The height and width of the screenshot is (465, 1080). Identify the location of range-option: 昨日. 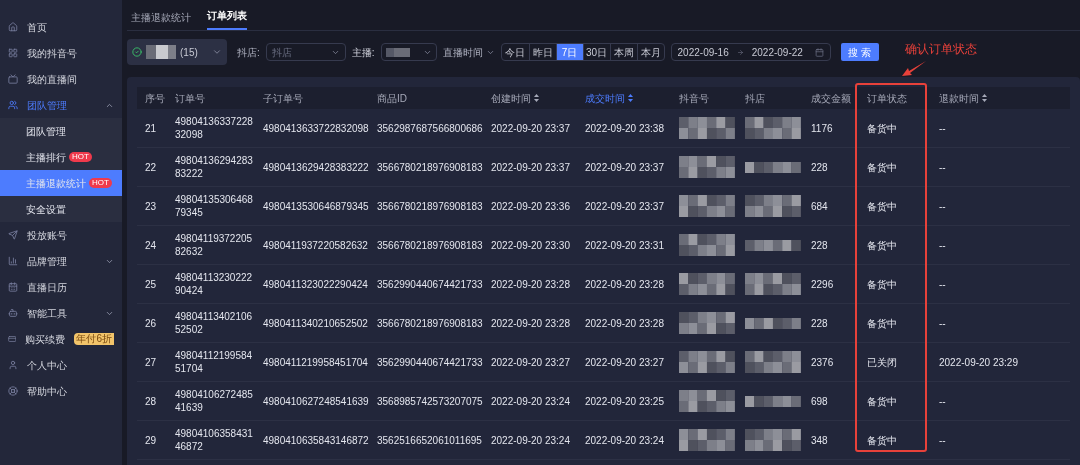
(542, 52).